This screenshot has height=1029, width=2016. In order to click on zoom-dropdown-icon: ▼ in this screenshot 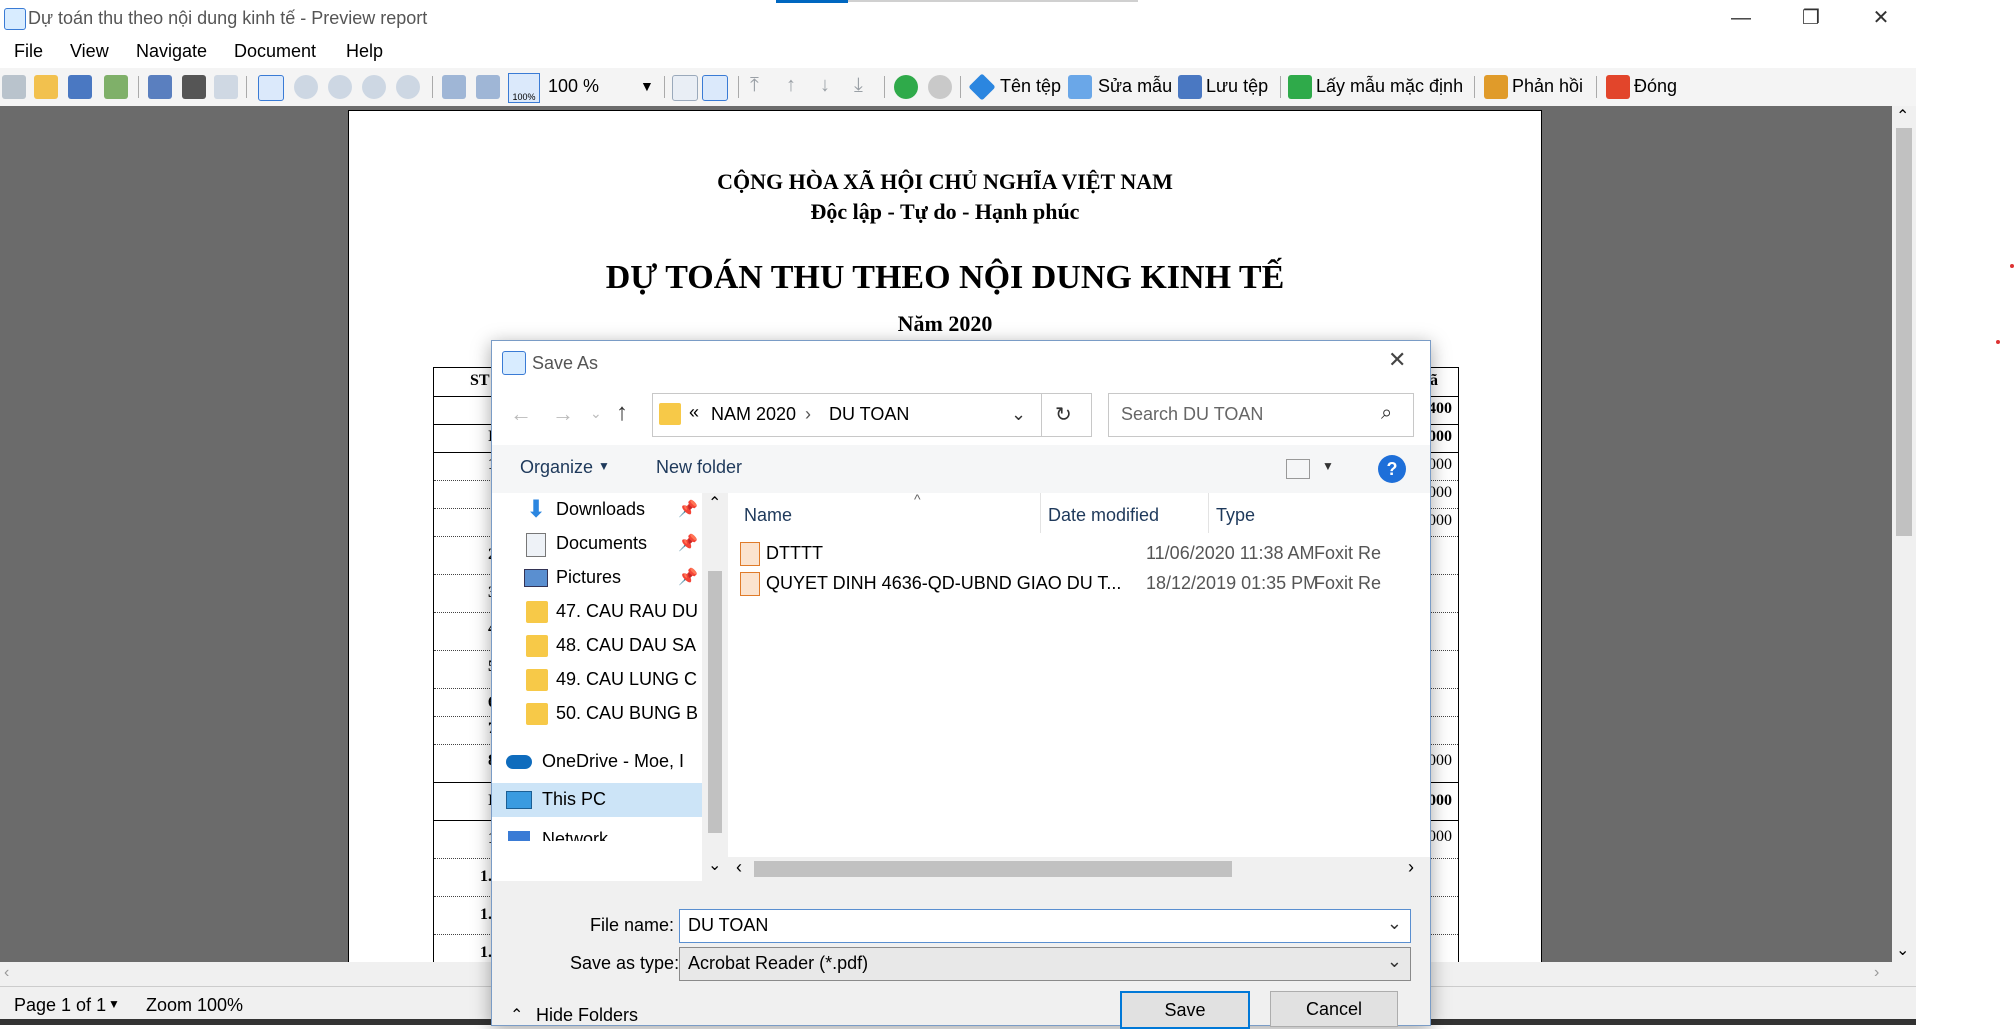, I will do `click(647, 86)`.